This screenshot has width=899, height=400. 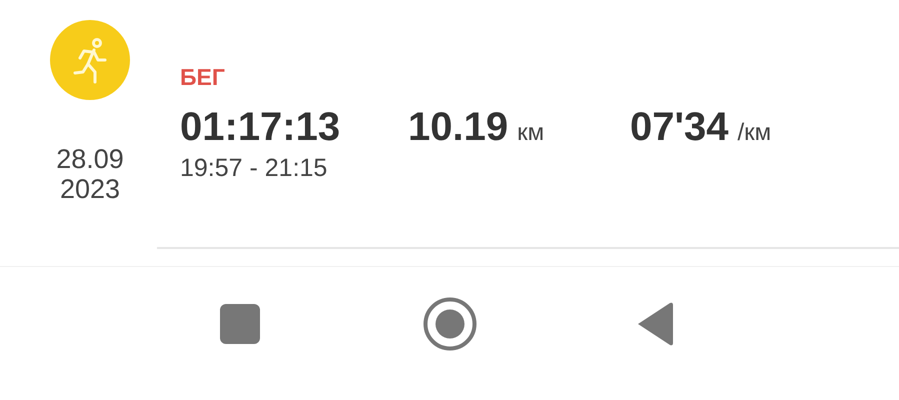 I want to click on running-person-icon, so click(x=90, y=60).